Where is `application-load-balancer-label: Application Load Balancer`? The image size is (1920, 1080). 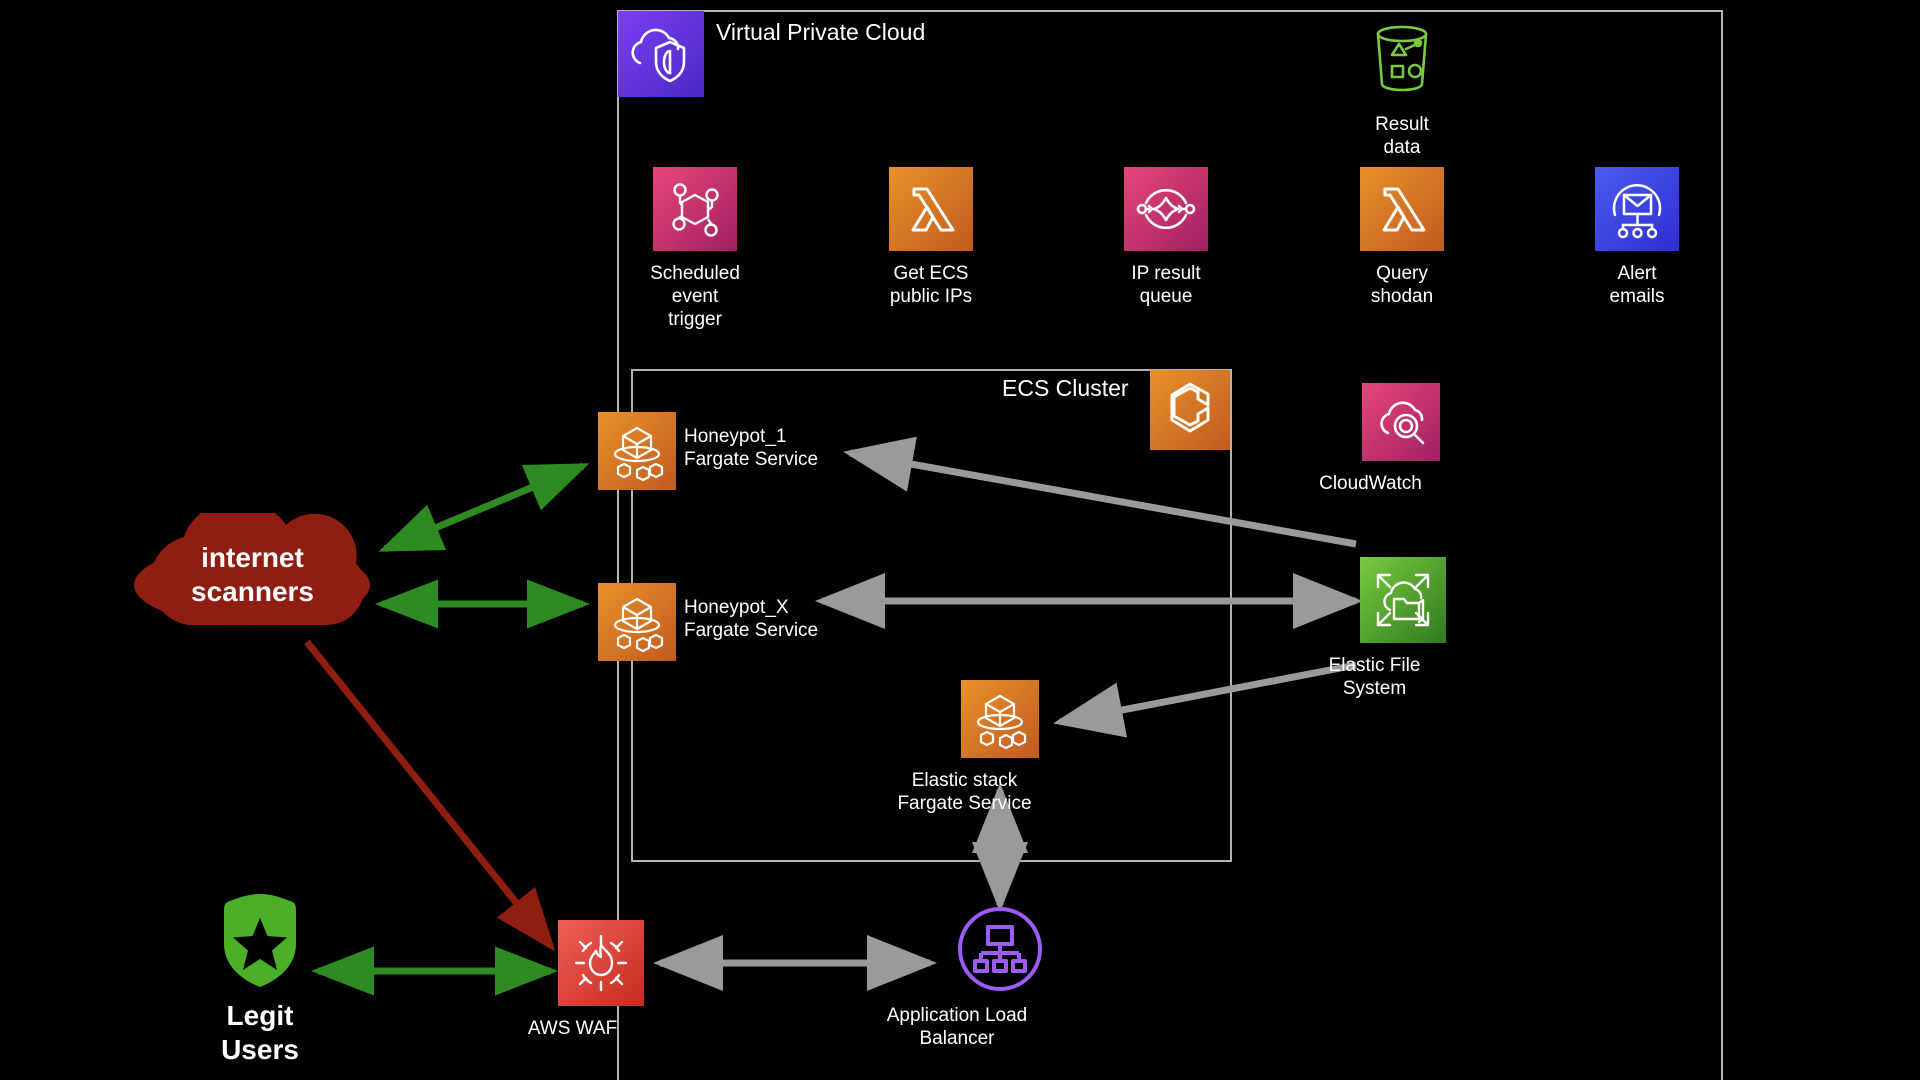 application-load-balancer-label: Application Load Balancer is located at coordinates (957, 1027).